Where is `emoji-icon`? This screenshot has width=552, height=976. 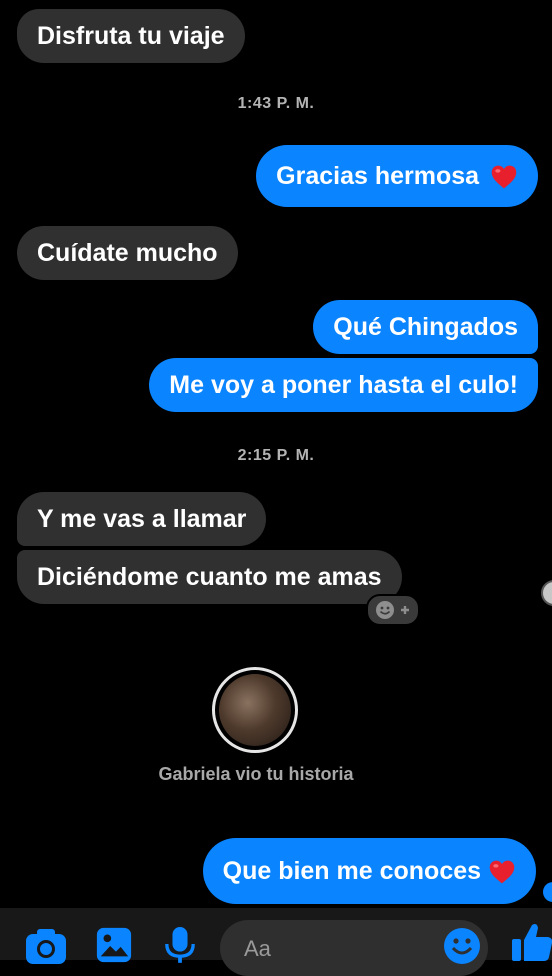 emoji-icon is located at coordinates (462, 948).